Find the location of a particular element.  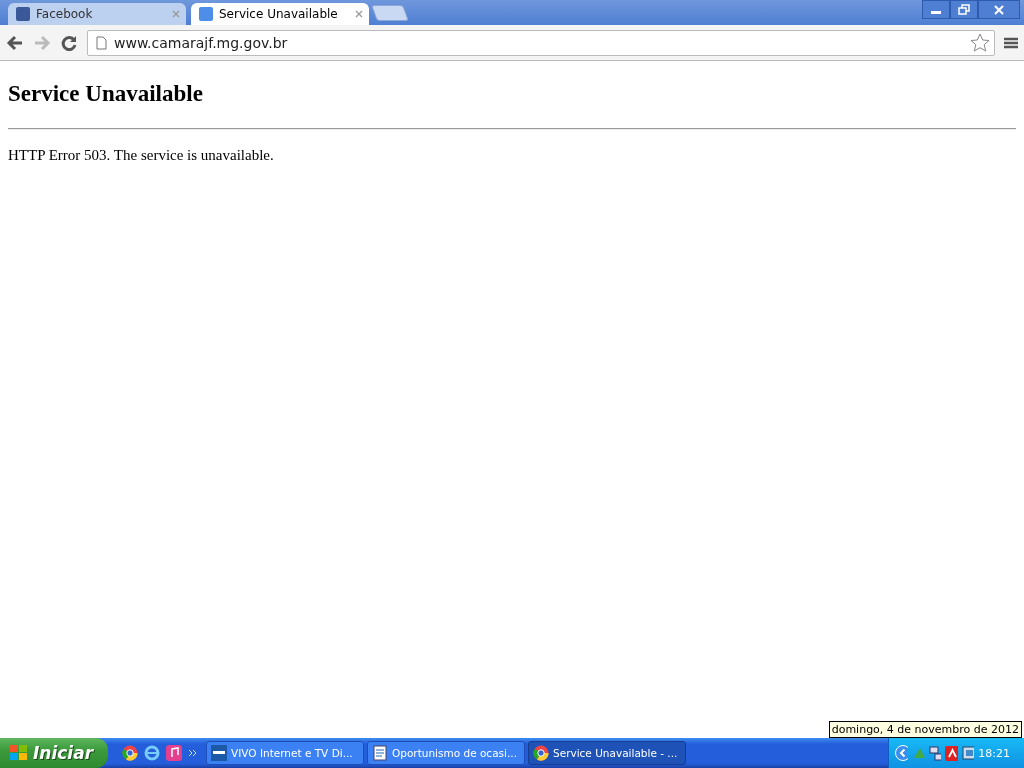

browser-tab: Facebook is located at coordinates (97, 14).